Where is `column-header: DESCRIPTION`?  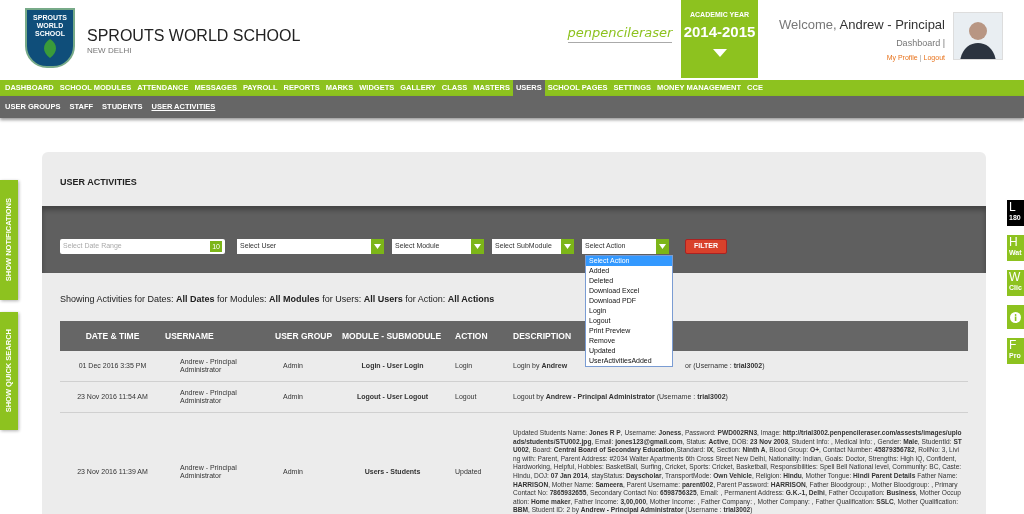
column-header: DESCRIPTION is located at coordinates (541, 336).